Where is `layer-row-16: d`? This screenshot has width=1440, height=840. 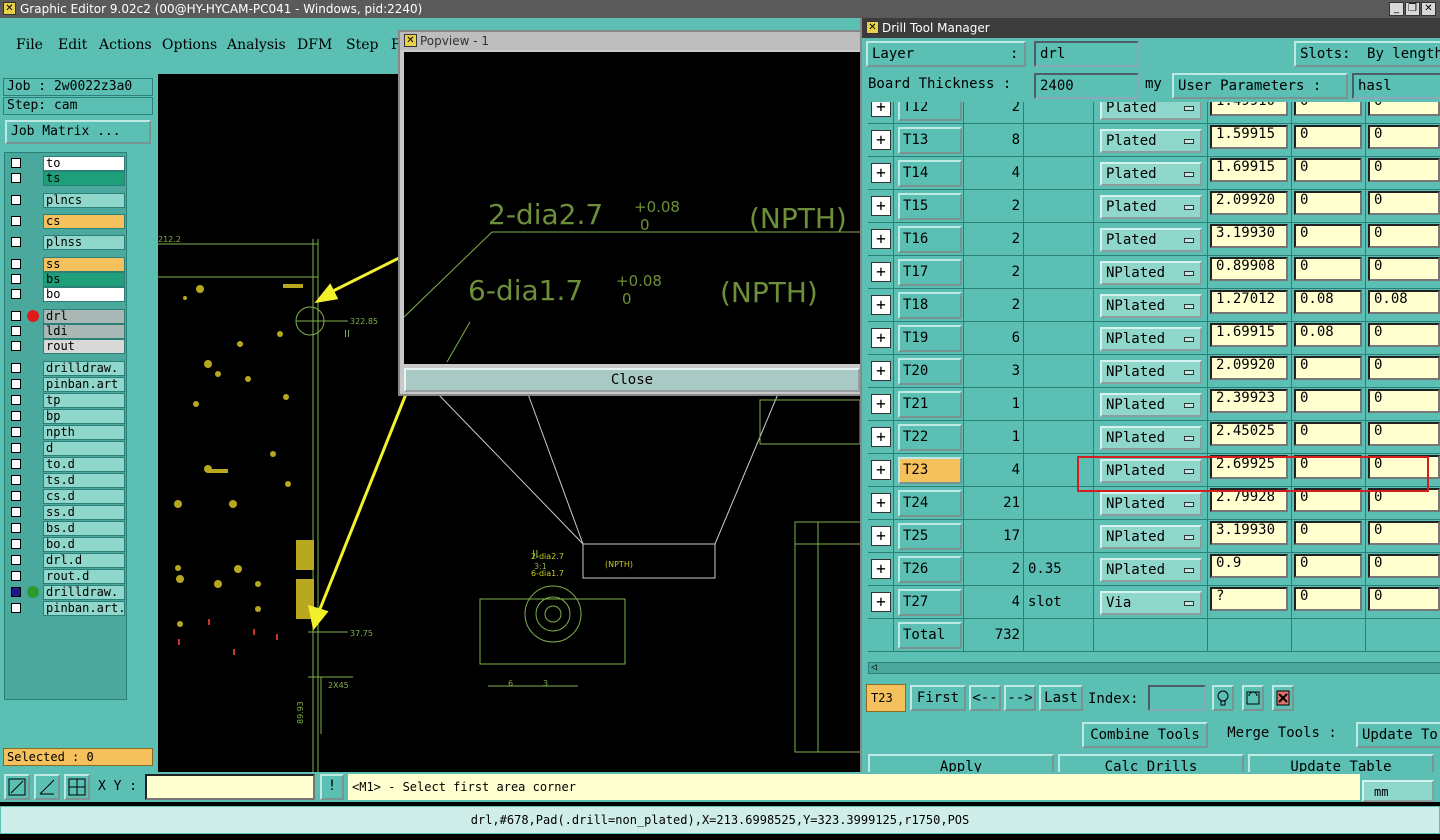 layer-row-16: d is located at coordinates (67, 448).